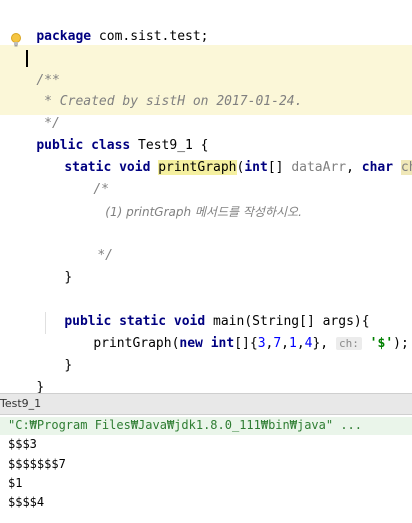 The image size is (412, 523). I want to click on param-ch: ch, so click(406, 167).